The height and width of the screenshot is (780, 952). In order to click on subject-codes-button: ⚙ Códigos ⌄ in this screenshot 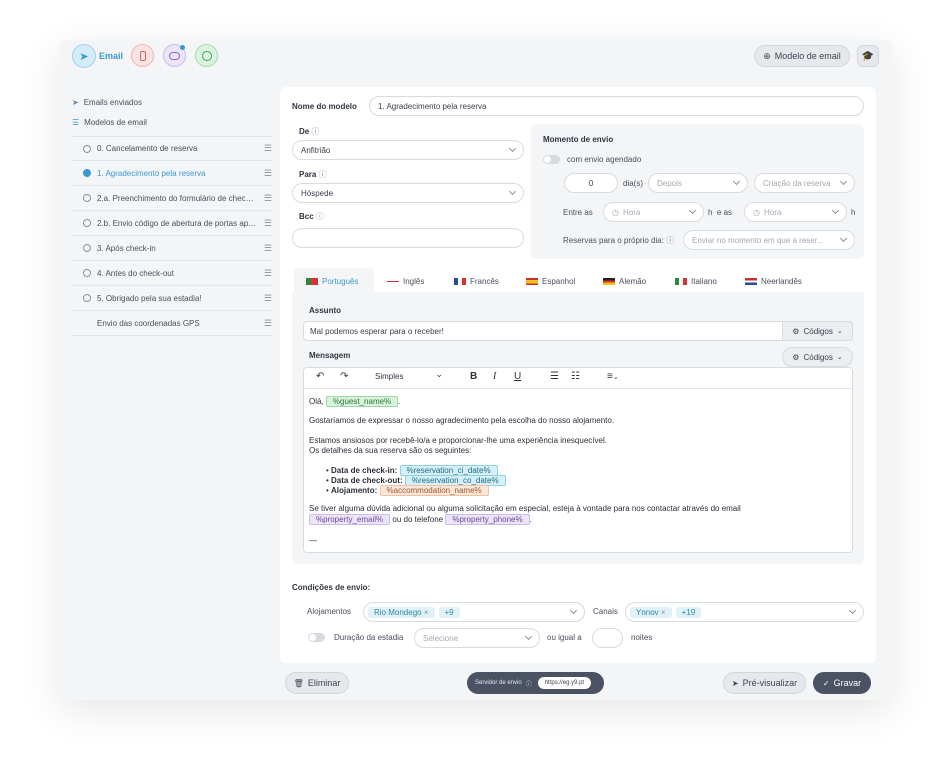, I will do `click(817, 331)`.